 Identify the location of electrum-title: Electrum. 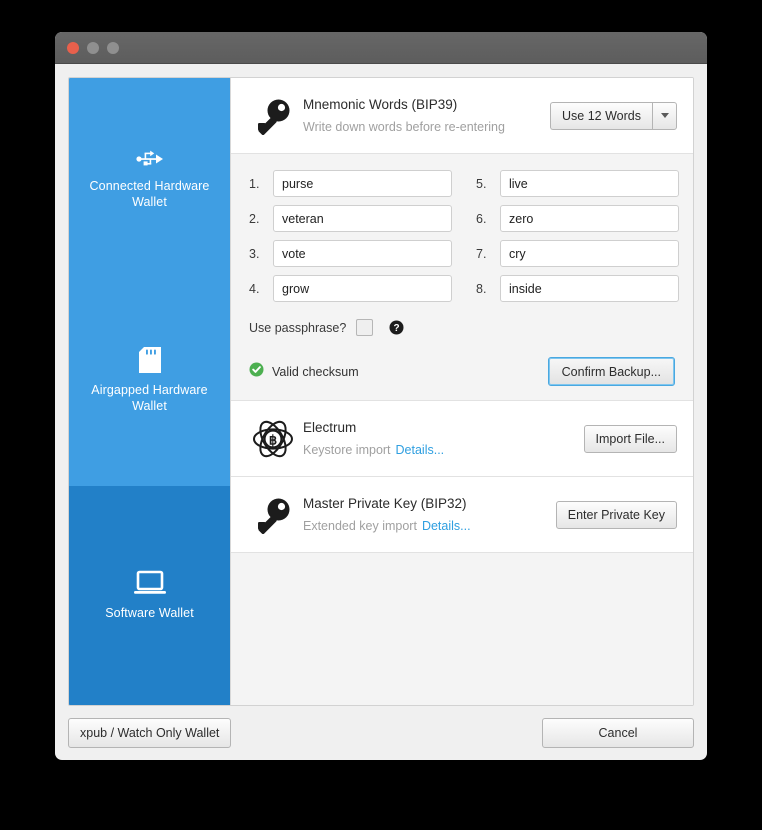
(330, 427).